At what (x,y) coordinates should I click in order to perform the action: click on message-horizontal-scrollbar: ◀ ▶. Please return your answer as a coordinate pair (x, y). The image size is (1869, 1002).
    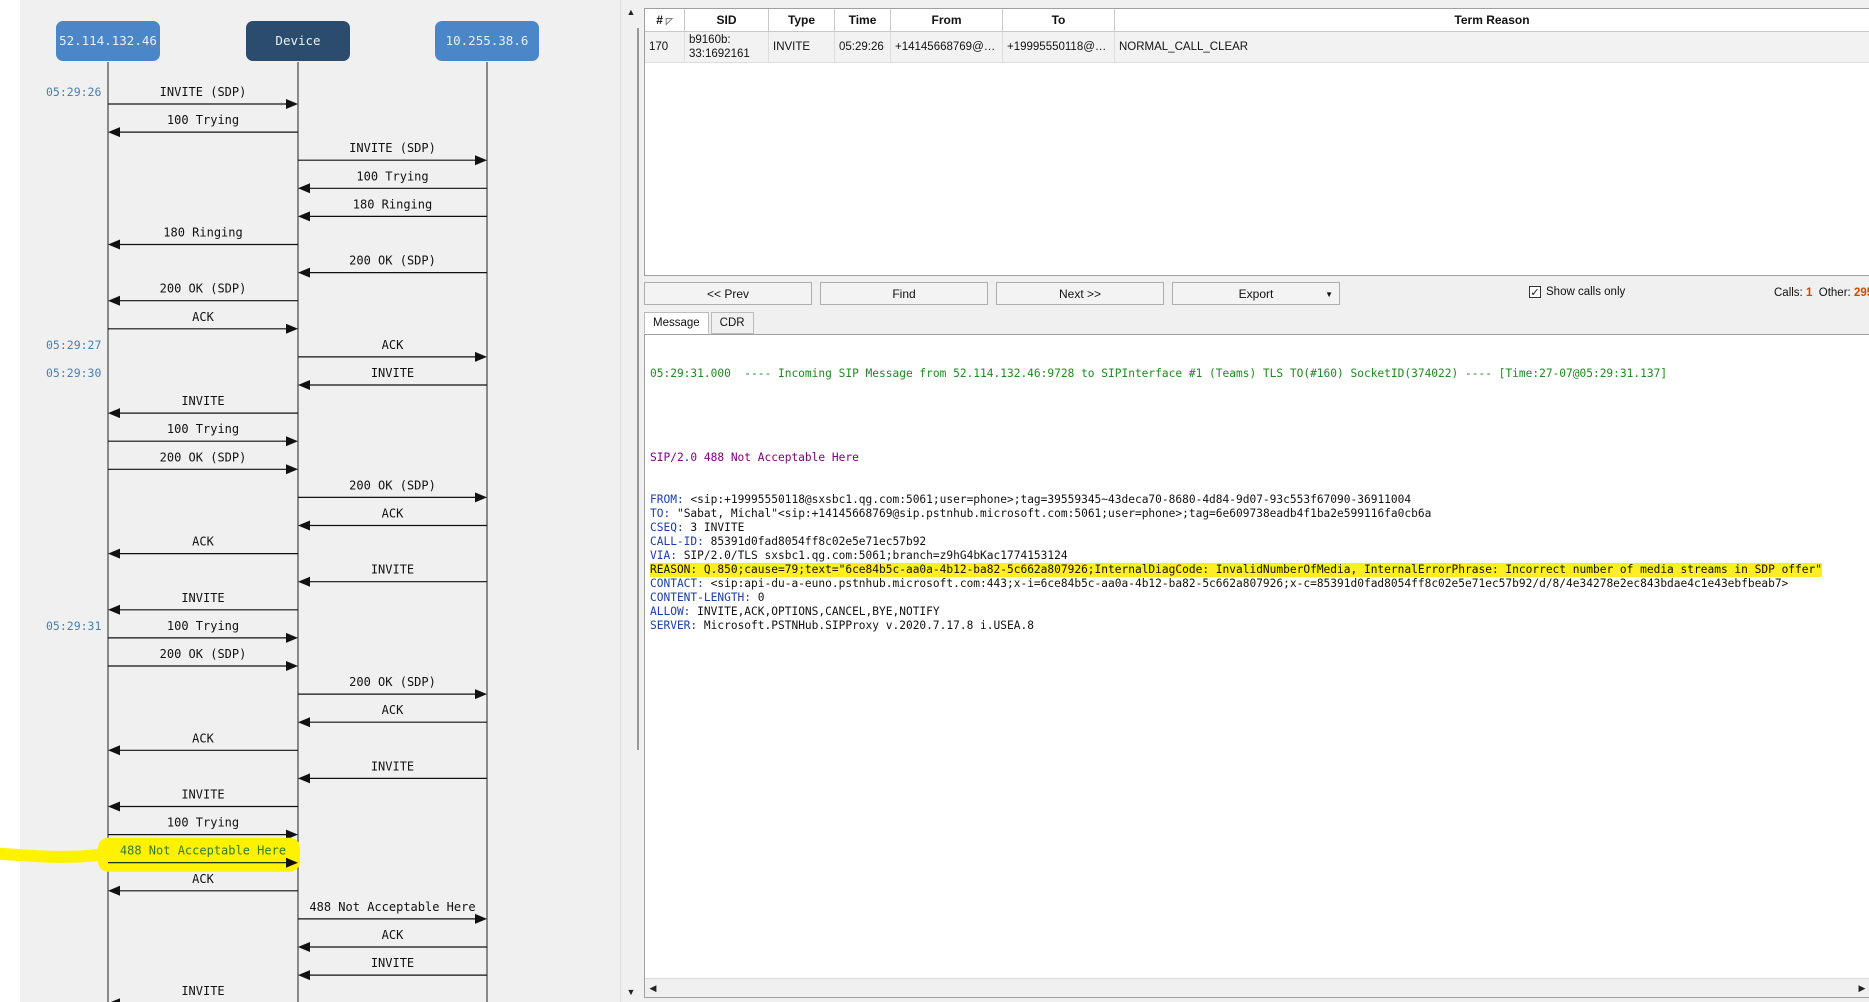
    Looking at the image, I should click on (1257, 987).